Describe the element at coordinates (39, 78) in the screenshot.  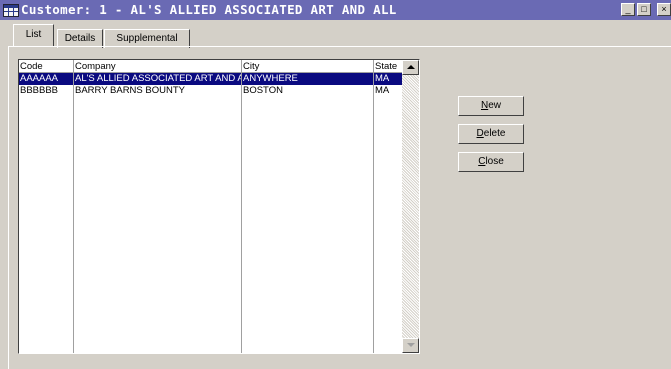
I see `cell-code: AAAAAA` at that location.